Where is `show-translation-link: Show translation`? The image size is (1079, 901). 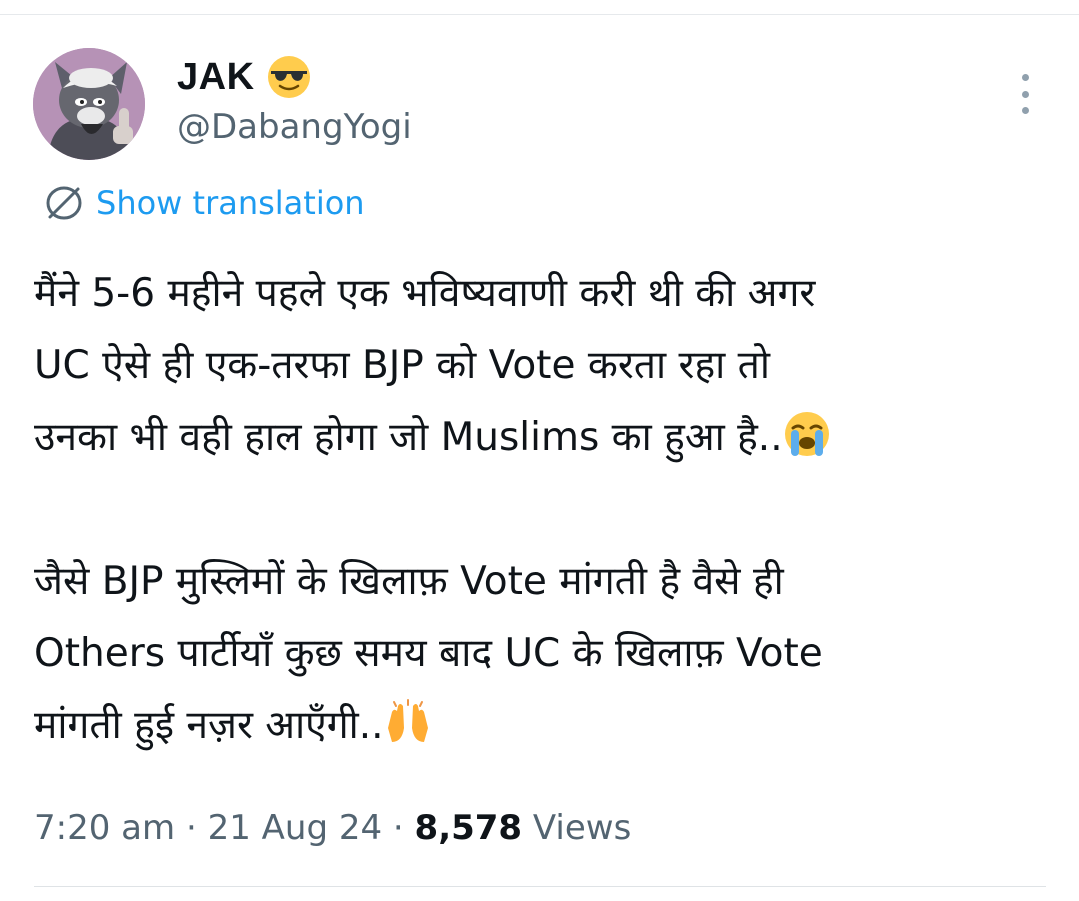
show-translation-link: Show translation is located at coordinates (230, 203).